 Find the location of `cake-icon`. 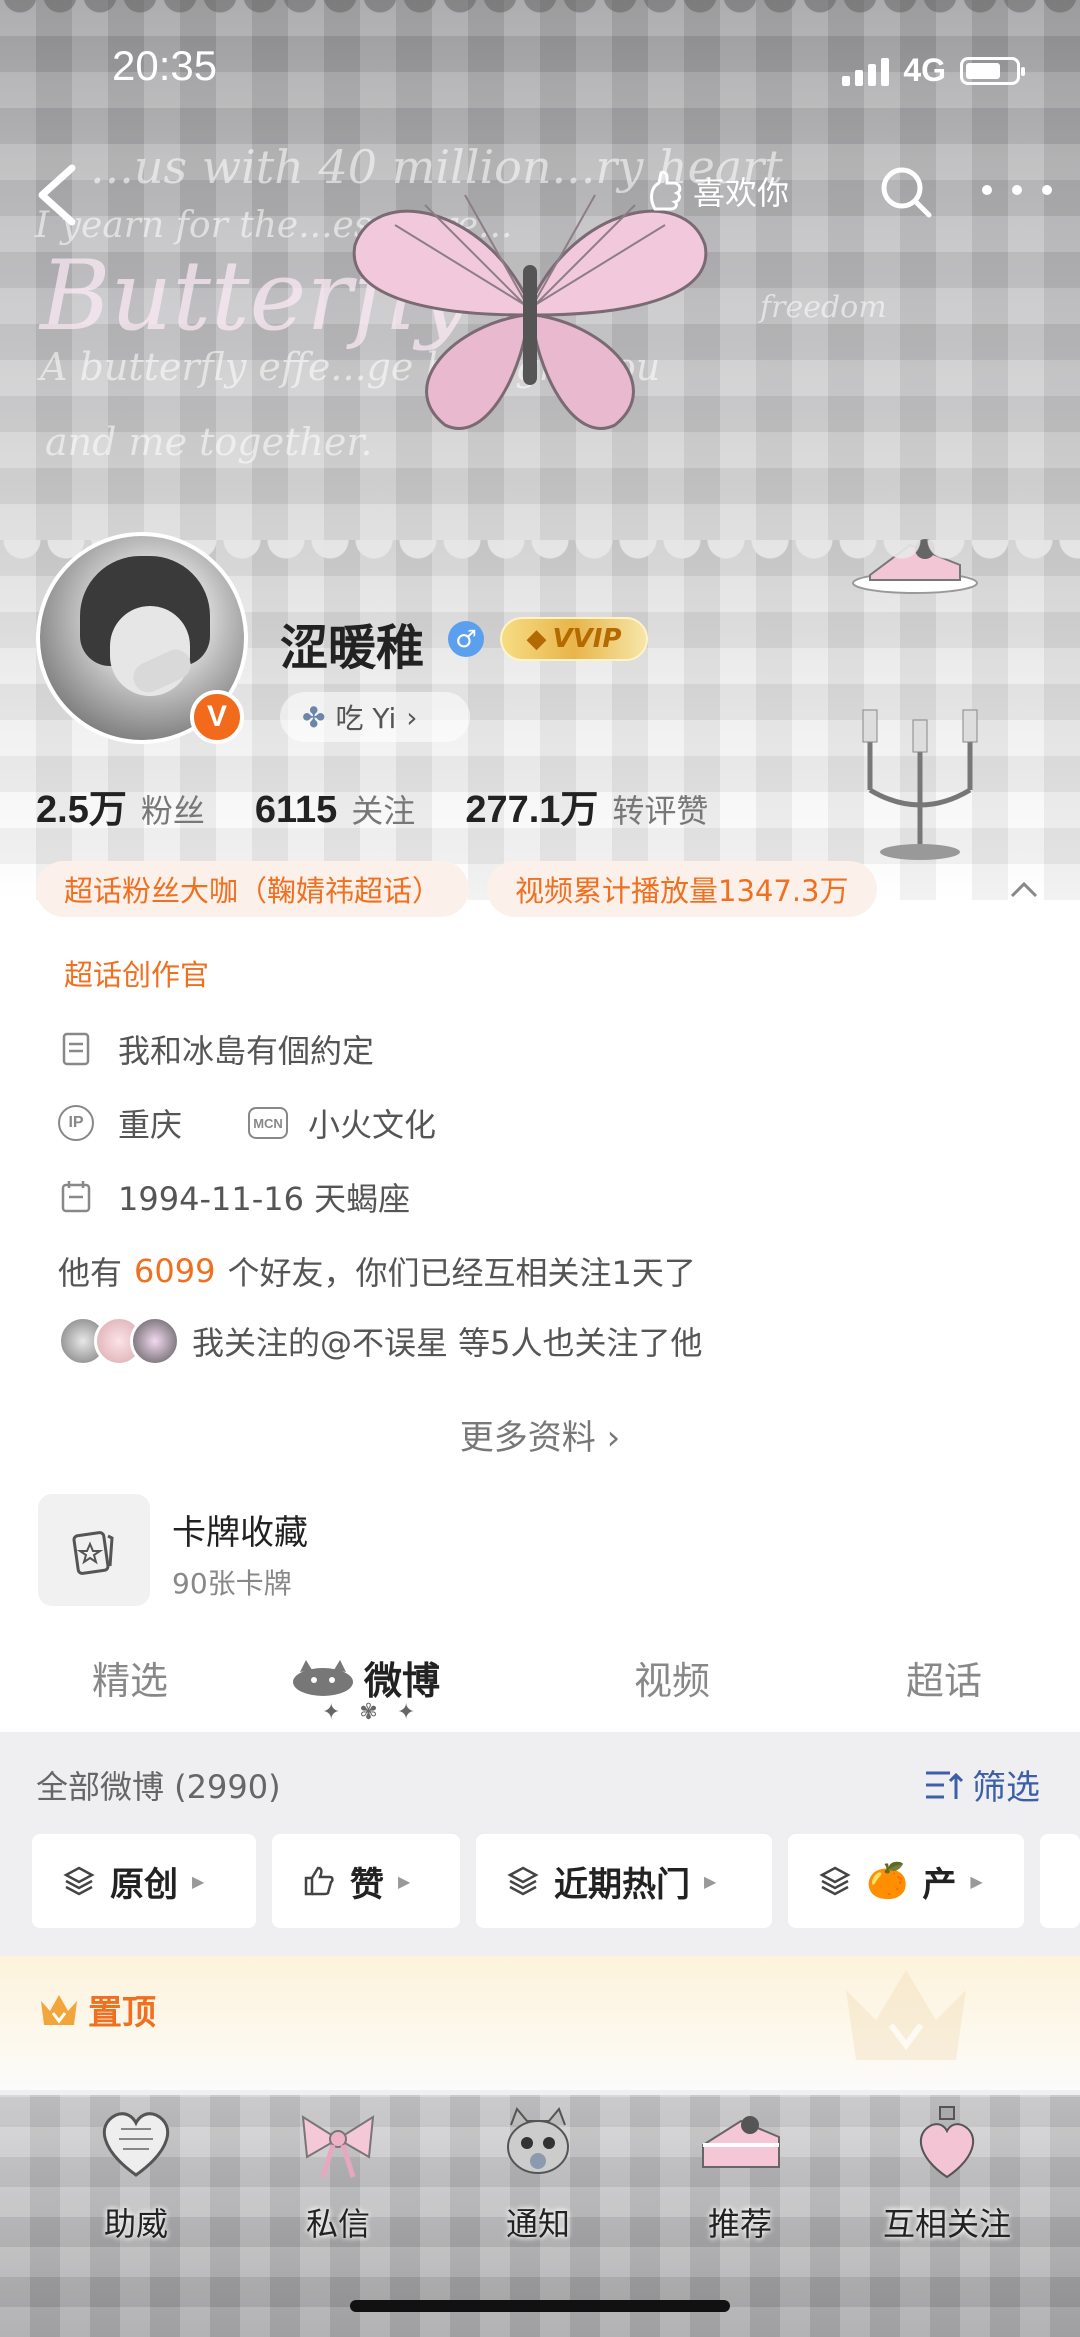

cake-icon is located at coordinates (741, 2142).